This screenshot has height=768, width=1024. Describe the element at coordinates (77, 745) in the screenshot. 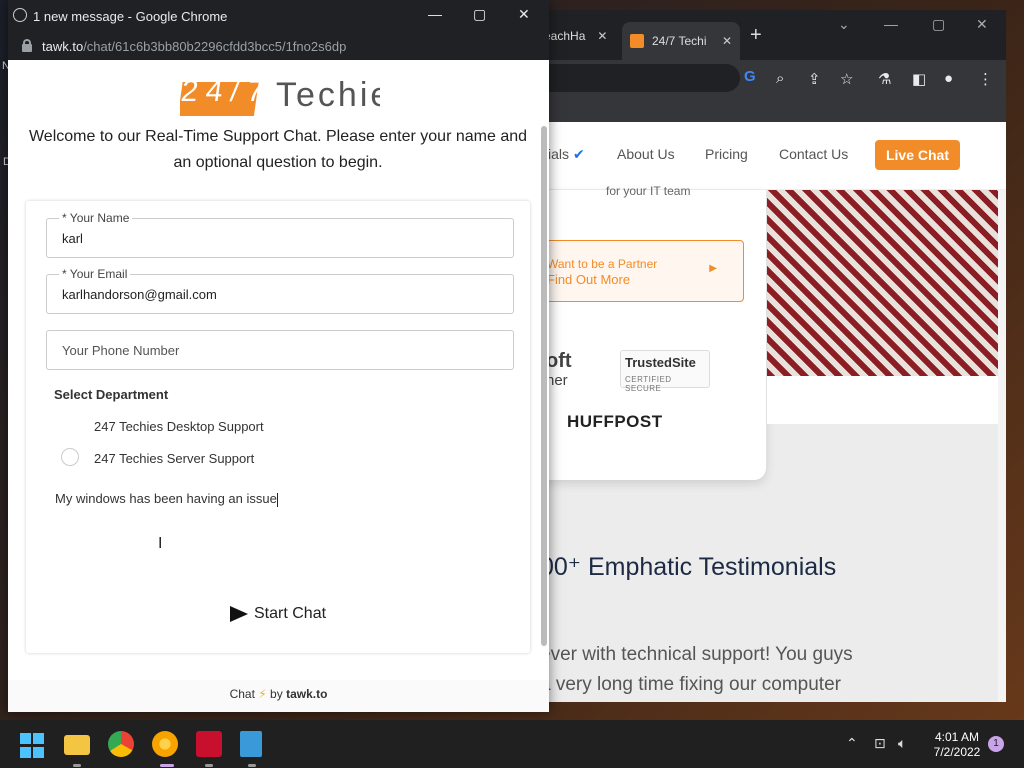

I see `file-explorer-icon` at that location.